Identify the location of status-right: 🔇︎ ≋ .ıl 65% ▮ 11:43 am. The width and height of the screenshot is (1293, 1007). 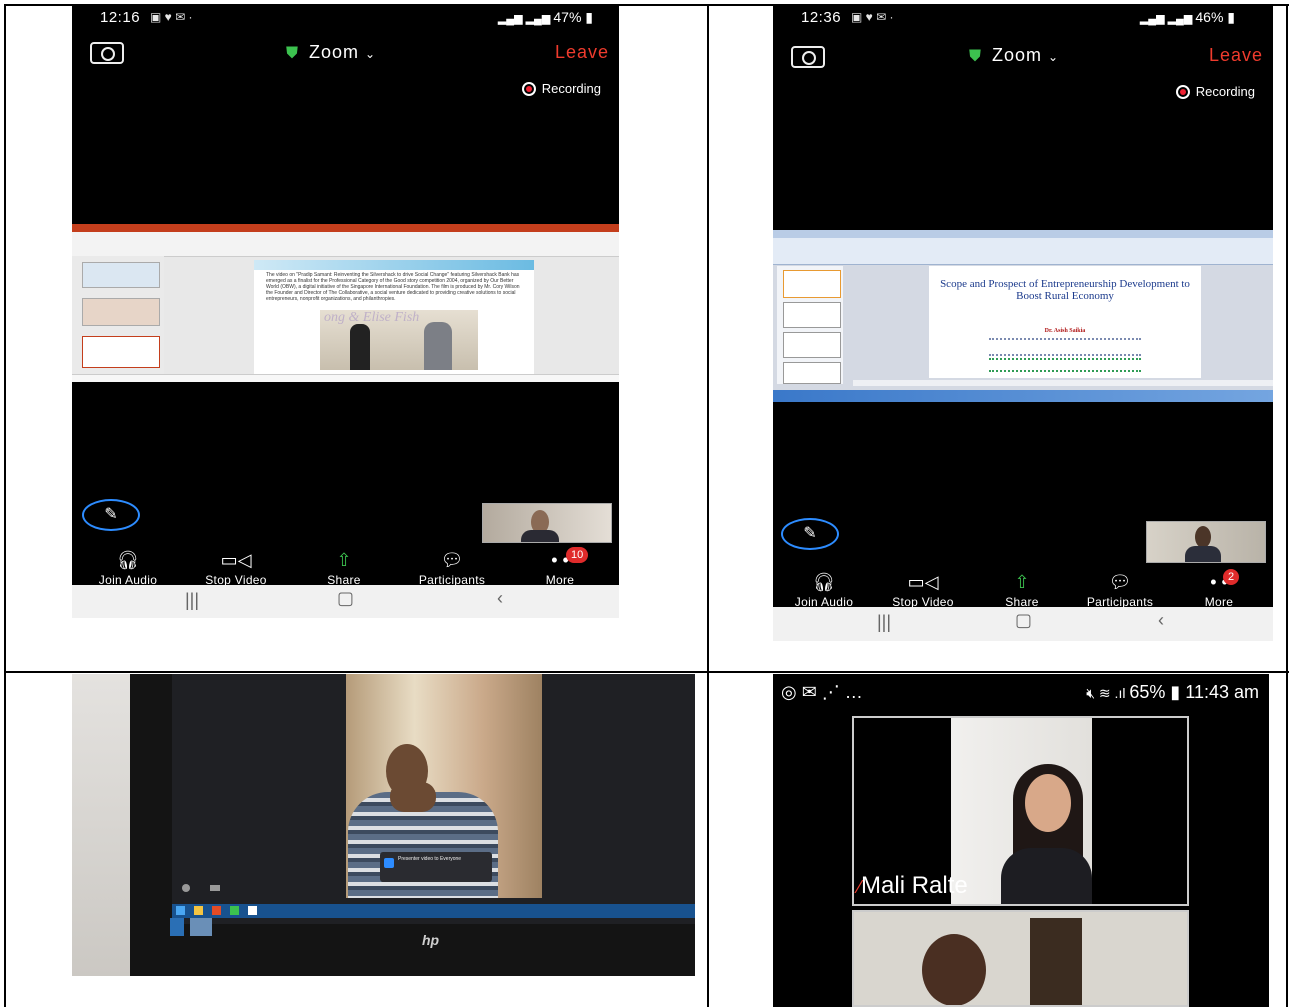
(1172, 692).